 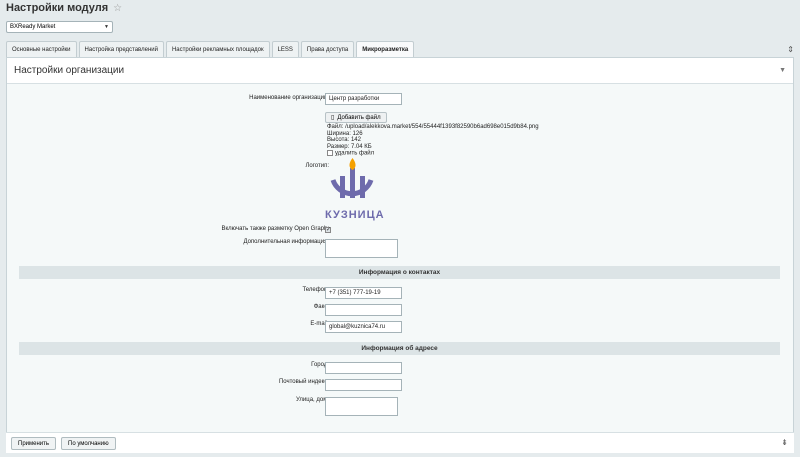 What do you see at coordinates (400, 71) in the screenshot?
I see `panel-header: Настройки организации ▼` at bounding box center [400, 71].